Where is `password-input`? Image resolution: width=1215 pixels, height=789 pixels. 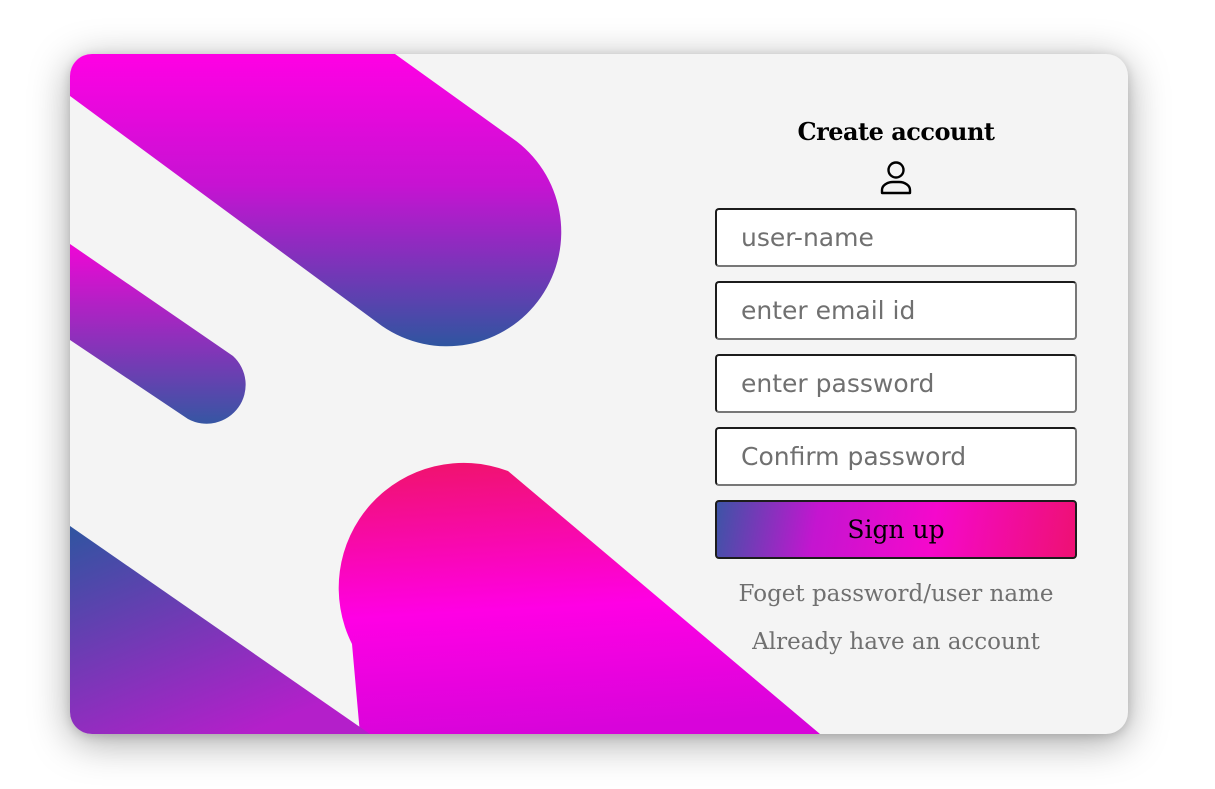
password-input is located at coordinates (896, 383).